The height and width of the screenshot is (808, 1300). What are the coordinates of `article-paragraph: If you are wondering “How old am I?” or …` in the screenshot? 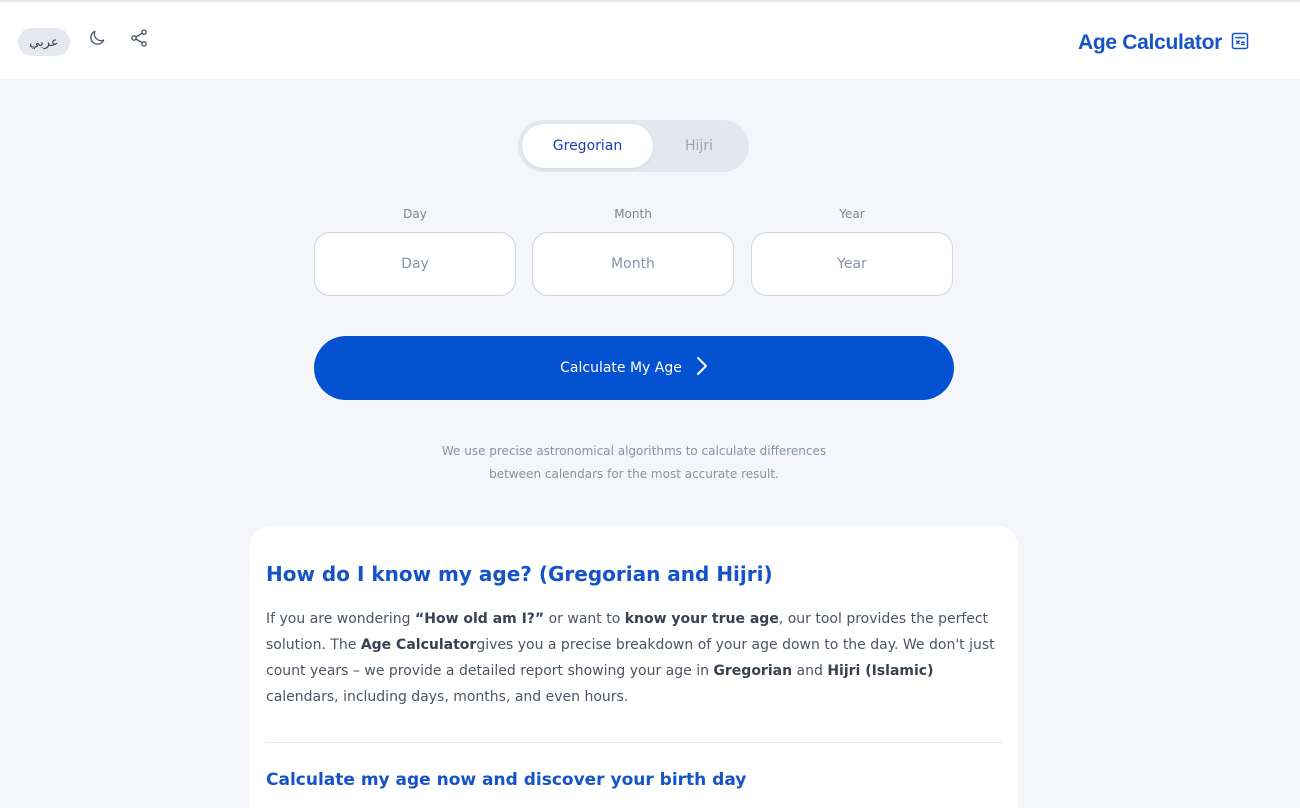 It's located at (635, 658).